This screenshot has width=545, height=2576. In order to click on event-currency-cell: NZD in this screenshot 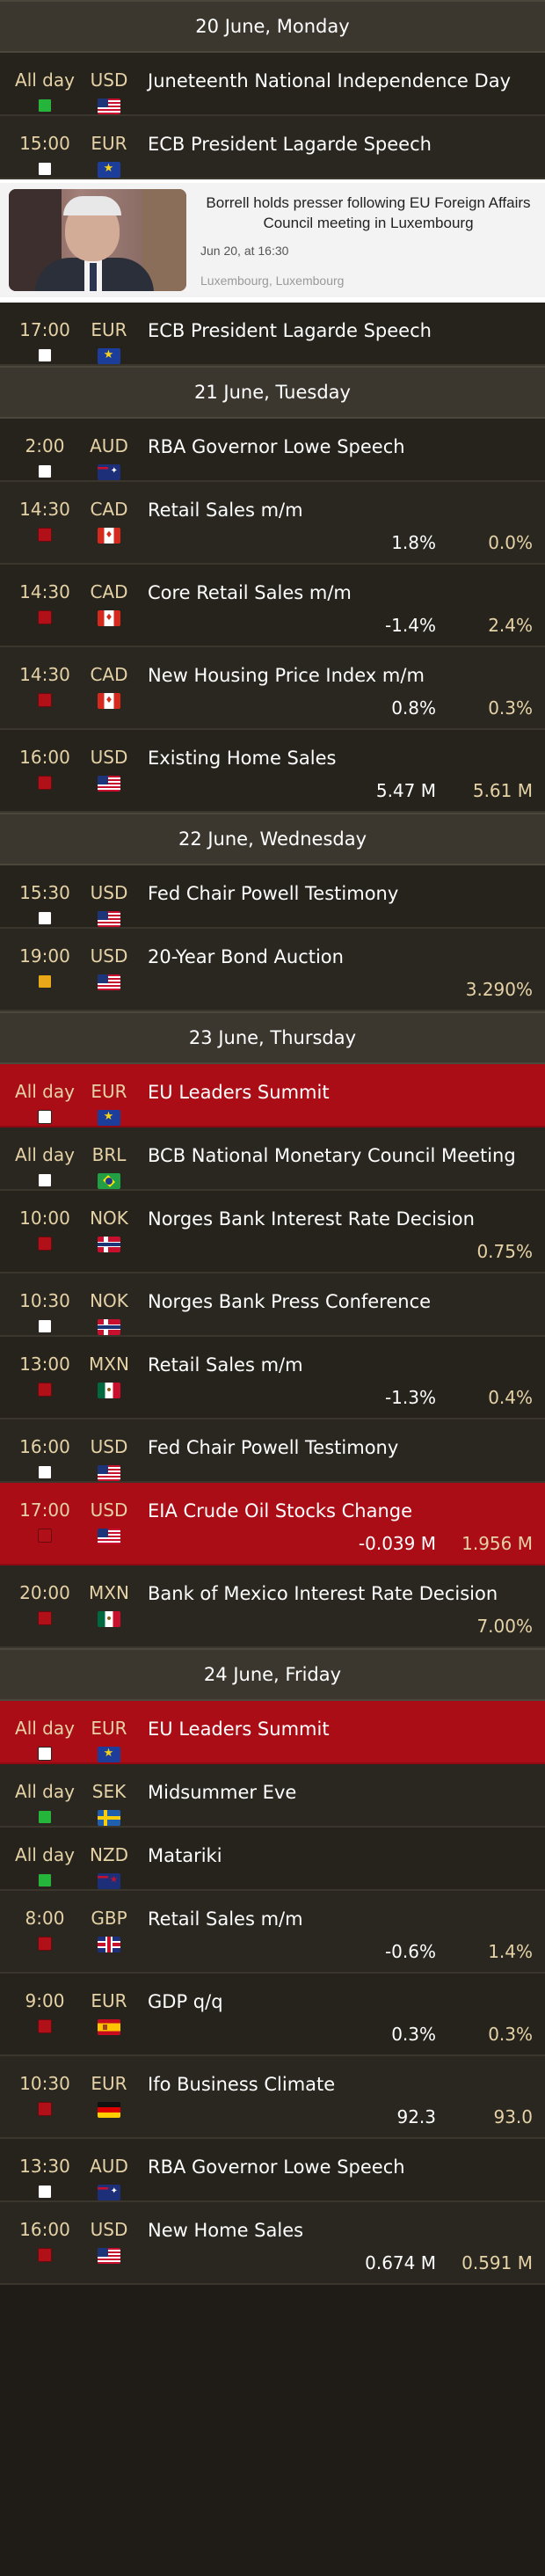, I will do `click(109, 1858)`.